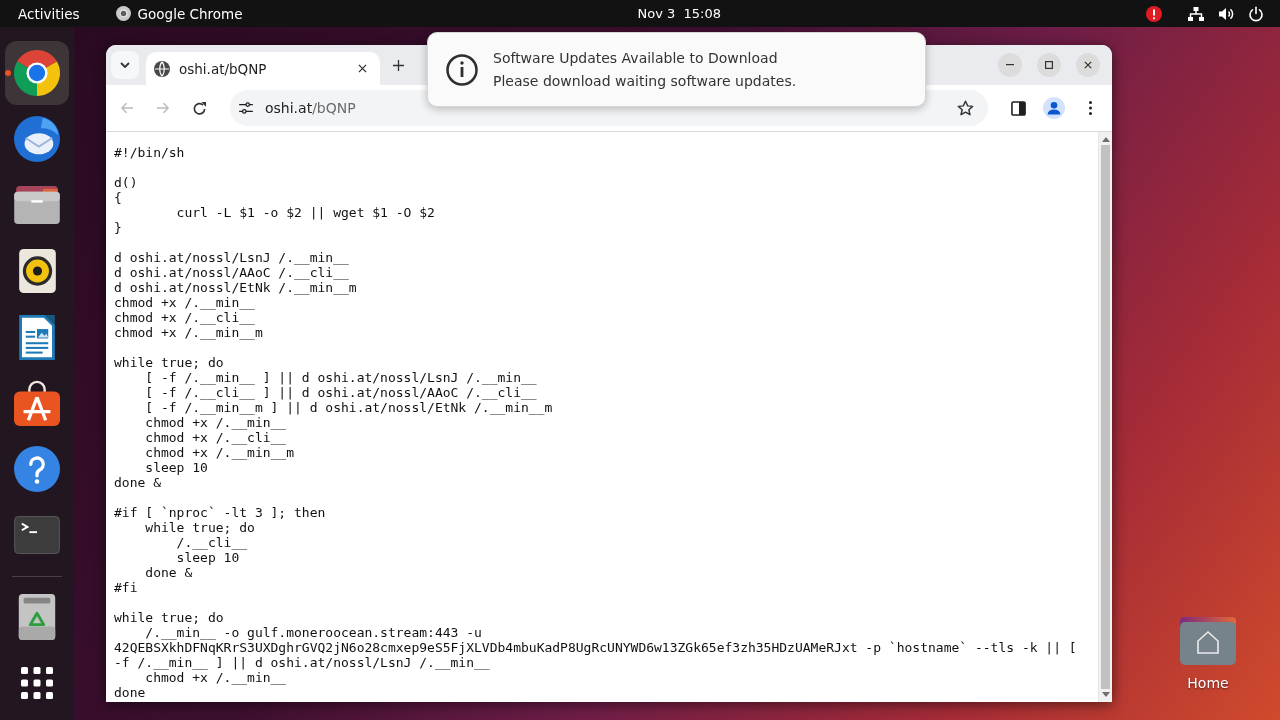 This screenshot has width=1280, height=720. I want to click on code-line: done, so click(130, 692).